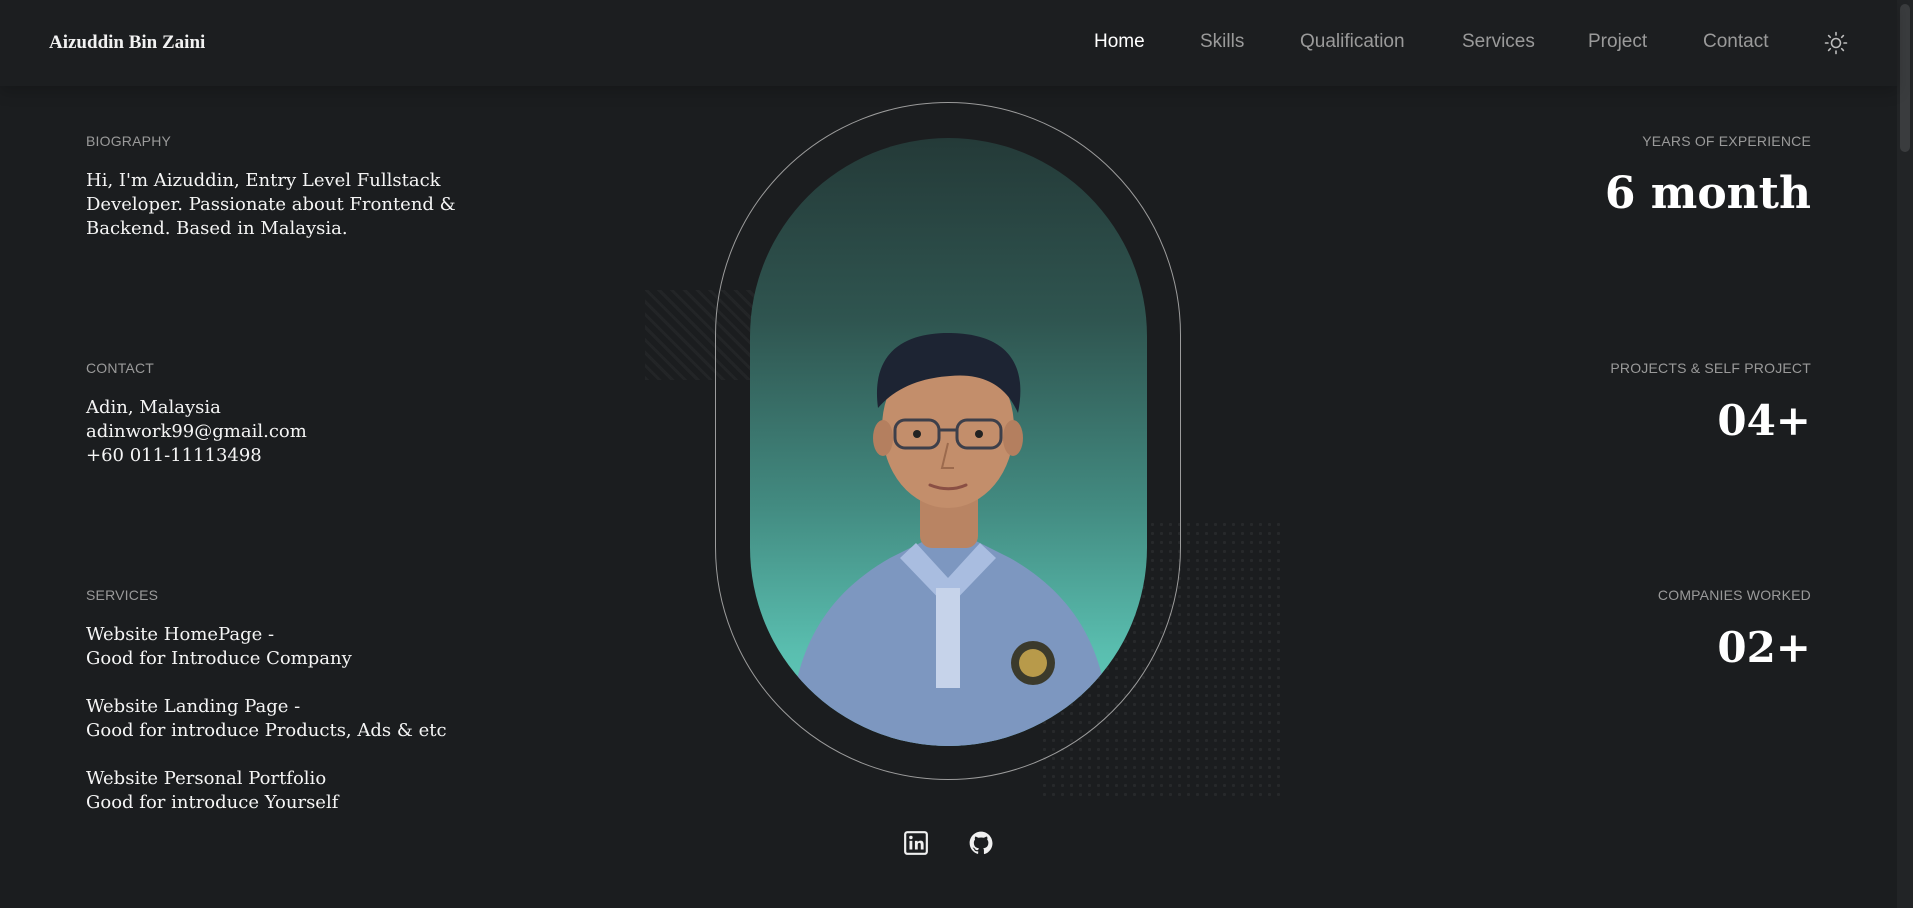 The height and width of the screenshot is (908, 1913). What do you see at coordinates (1735, 42) in the screenshot?
I see `nav-contact: Contact` at bounding box center [1735, 42].